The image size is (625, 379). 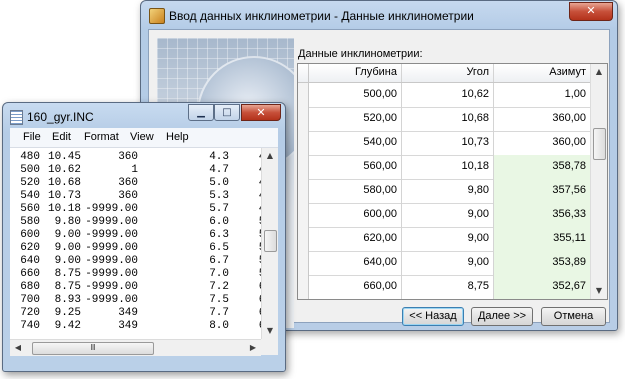 What do you see at coordinates (128, 326) in the screenshot?
I see `text-field: 349` at bounding box center [128, 326].